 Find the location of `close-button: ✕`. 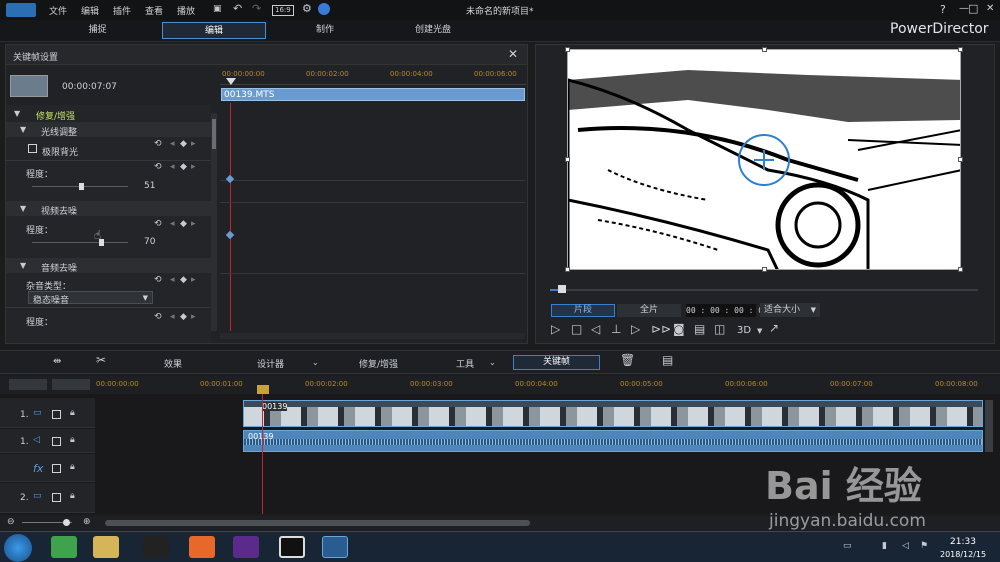

close-button: ✕ is located at coordinates (990, 8).